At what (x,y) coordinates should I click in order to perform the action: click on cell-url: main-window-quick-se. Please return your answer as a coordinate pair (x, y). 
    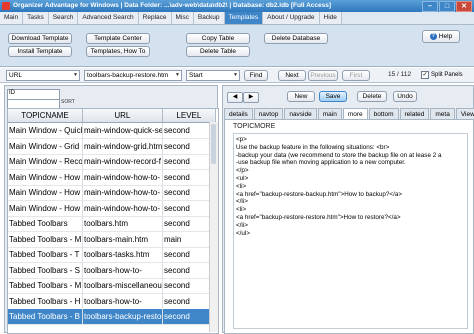
    Looking at the image, I should click on (123, 130).